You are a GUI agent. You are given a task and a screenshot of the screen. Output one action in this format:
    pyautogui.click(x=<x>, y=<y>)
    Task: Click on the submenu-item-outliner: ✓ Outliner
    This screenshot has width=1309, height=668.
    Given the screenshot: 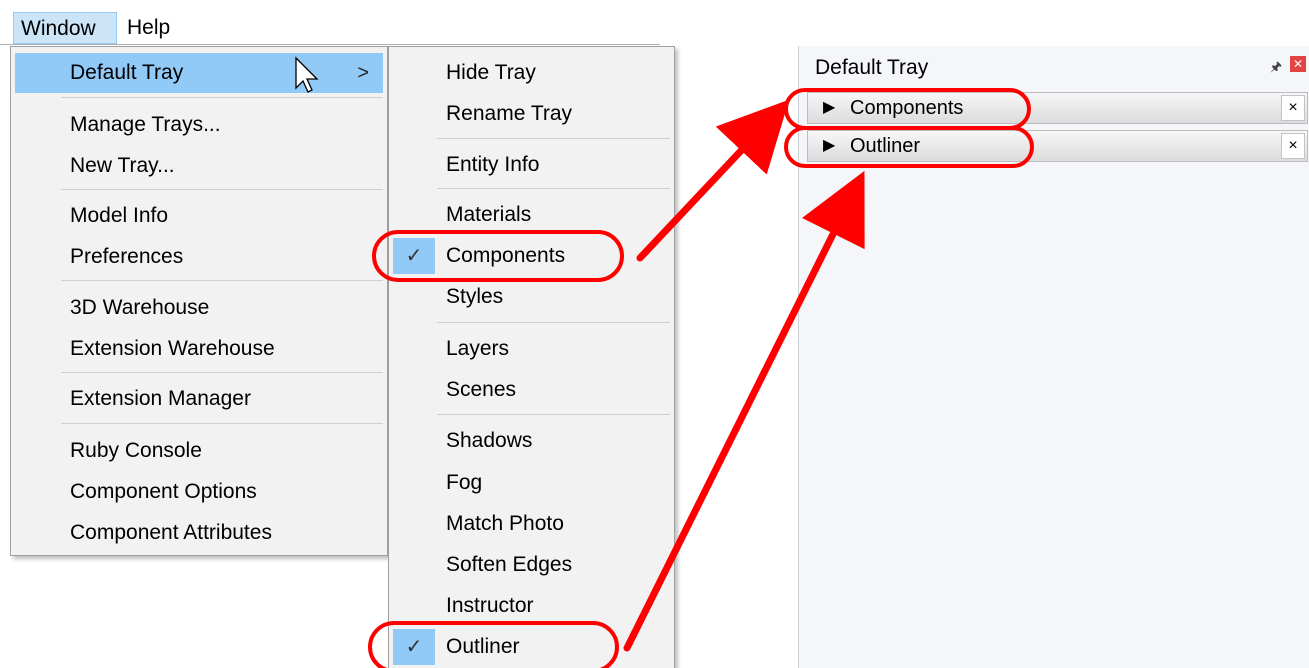 What is the action you would take?
    pyautogui.click(x=531, y=647)
    